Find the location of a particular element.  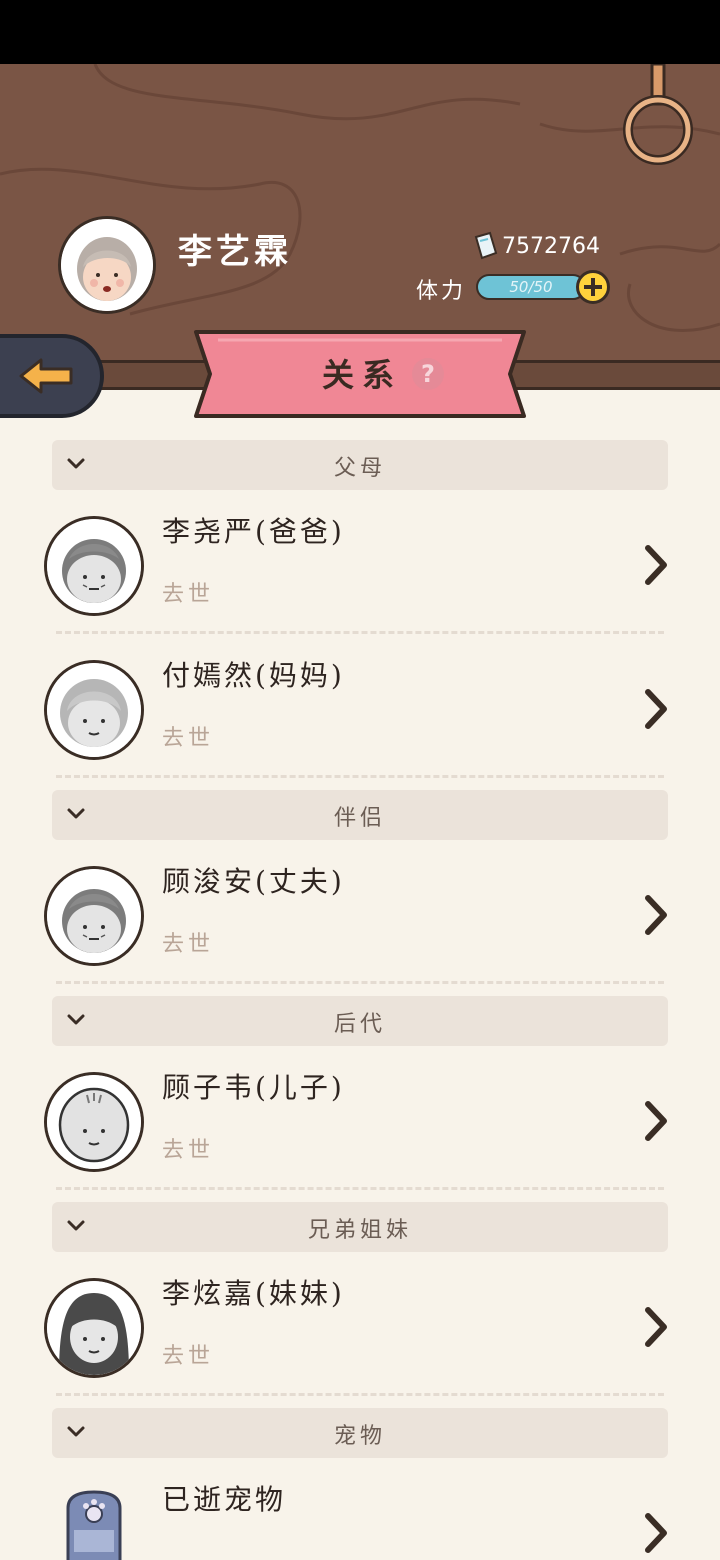

relation-row: 李尧严(爸爸) 去世 is located at coordinates (360, 566).